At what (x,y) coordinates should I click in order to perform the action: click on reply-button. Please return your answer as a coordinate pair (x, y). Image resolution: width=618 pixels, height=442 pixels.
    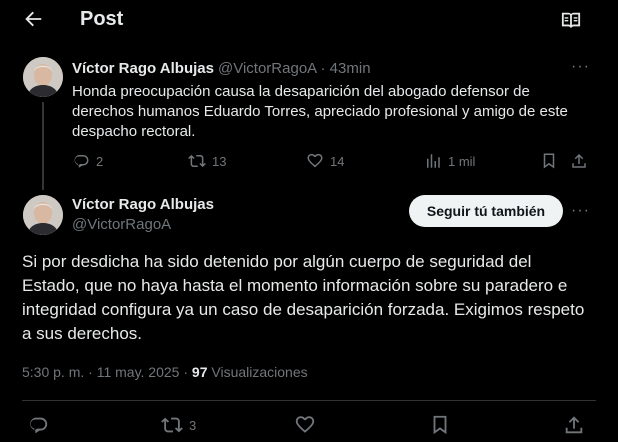
    Looking at the image, I should click on (41, 425).